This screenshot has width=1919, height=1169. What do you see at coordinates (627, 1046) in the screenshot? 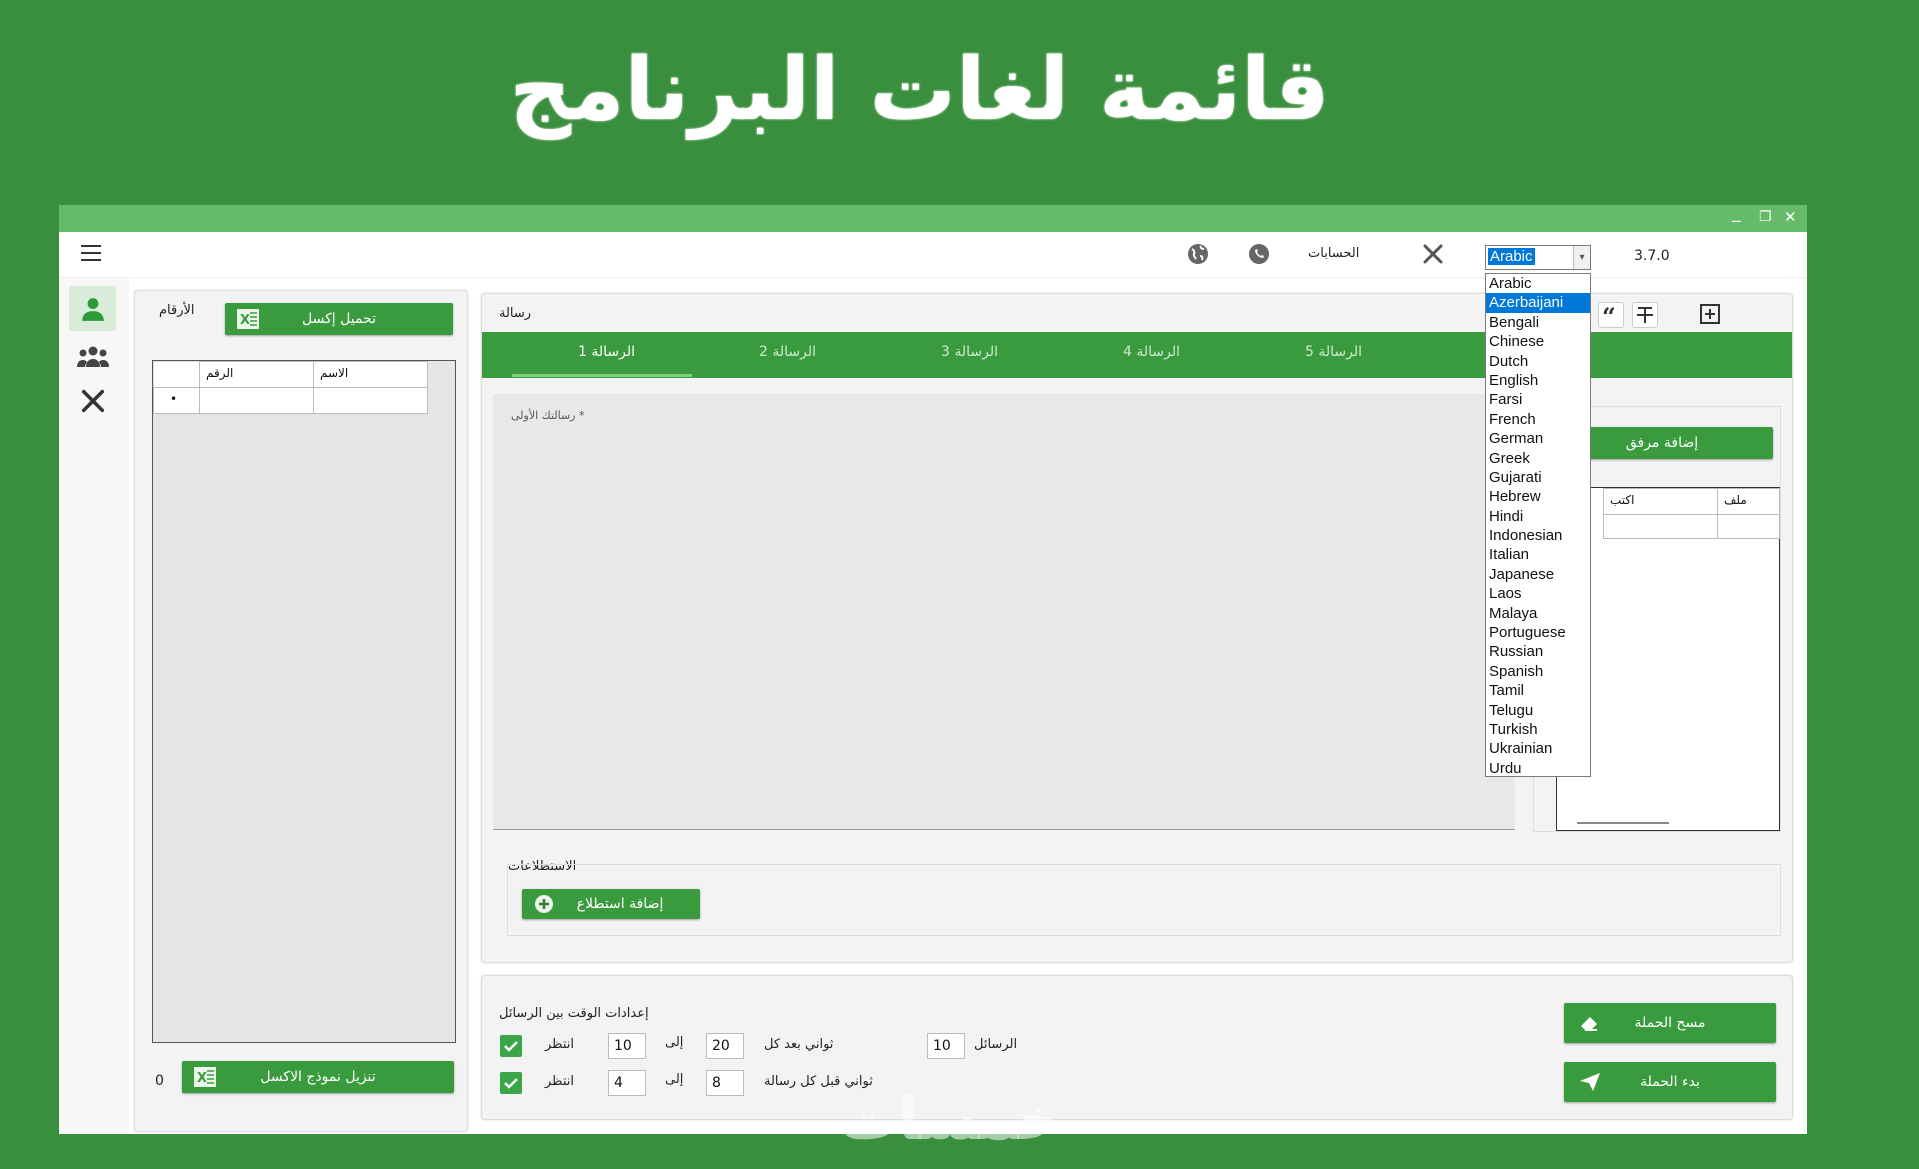
I see `row1-from-input: 10` at bounding box center [627, 1046].